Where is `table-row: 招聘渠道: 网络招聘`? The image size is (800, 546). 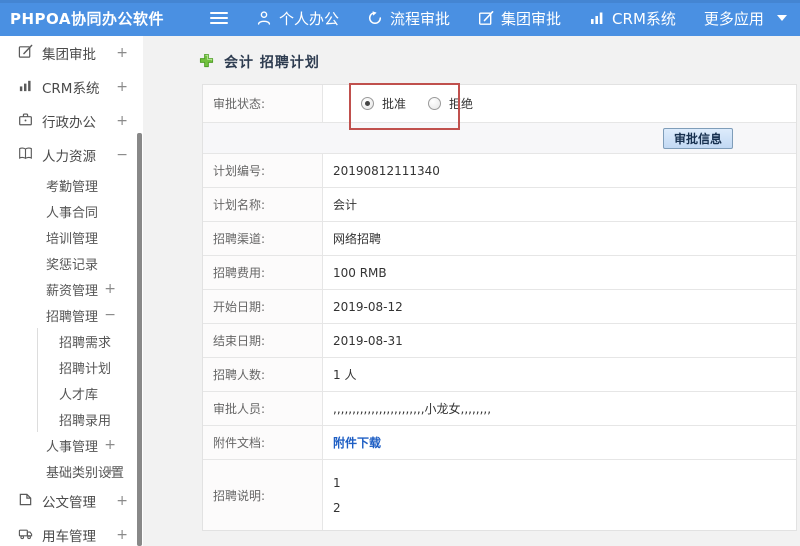 table-row: 招聘渠道: 网络招聘 is located at coordinates (499, 239).